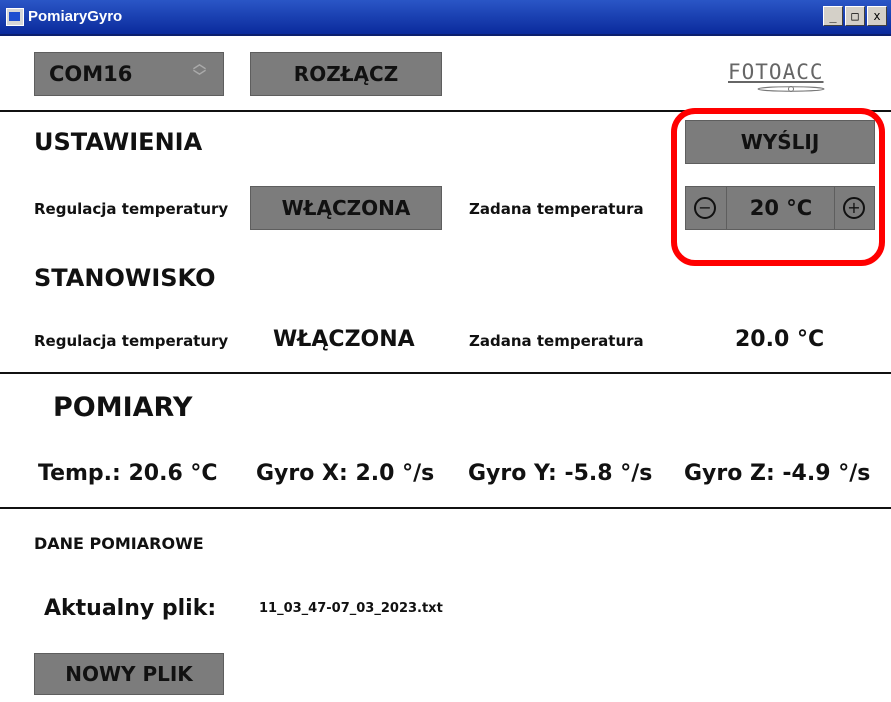 Image resolution: width=891 pixels, height=702 pixels. I want to click on minus-icon: −, so click(705, 208).